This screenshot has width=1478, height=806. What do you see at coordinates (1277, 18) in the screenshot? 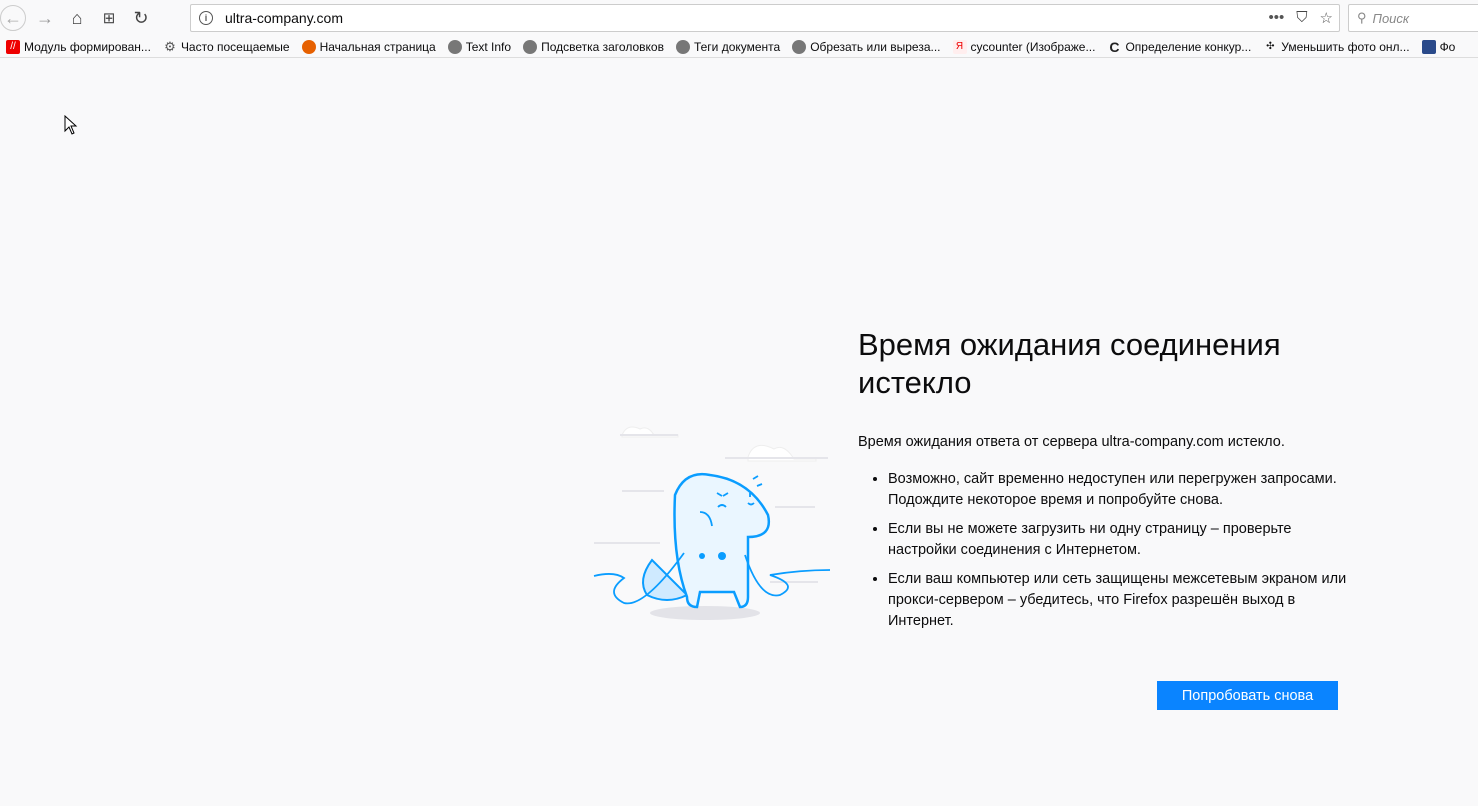
I see `page-actions-icon: •••` at bounding box center [1277, 18].